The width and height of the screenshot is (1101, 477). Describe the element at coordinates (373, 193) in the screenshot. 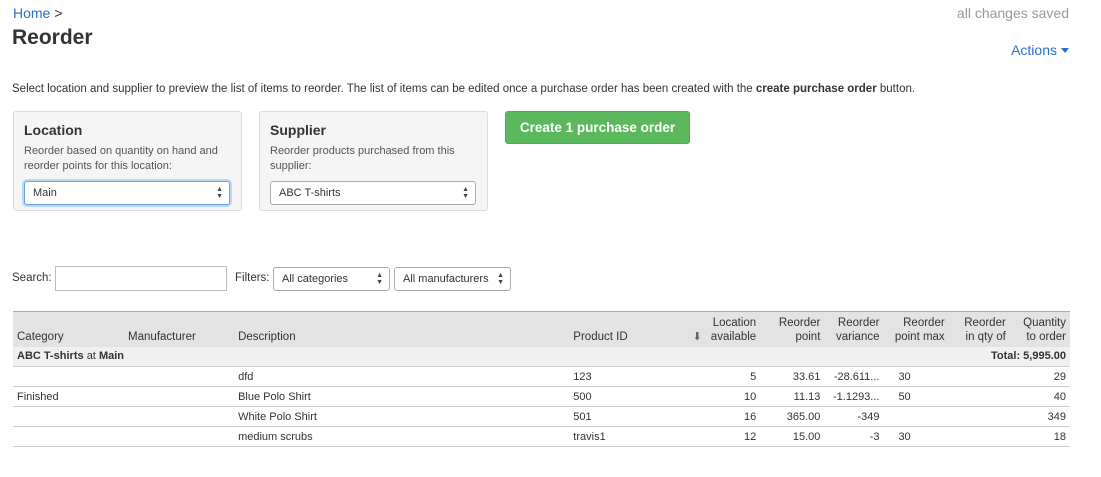

I see `supplier-select: ABC T-shirts ▲ ▼` at that location.